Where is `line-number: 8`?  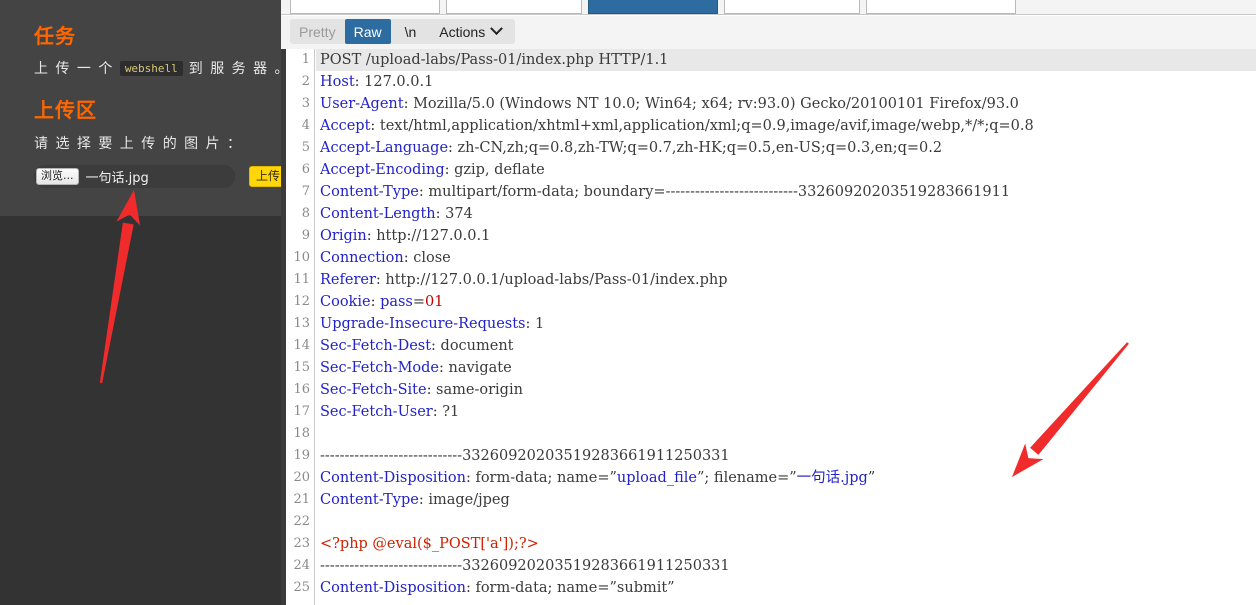
line-number: 8 is located at coordinates (305, 213).